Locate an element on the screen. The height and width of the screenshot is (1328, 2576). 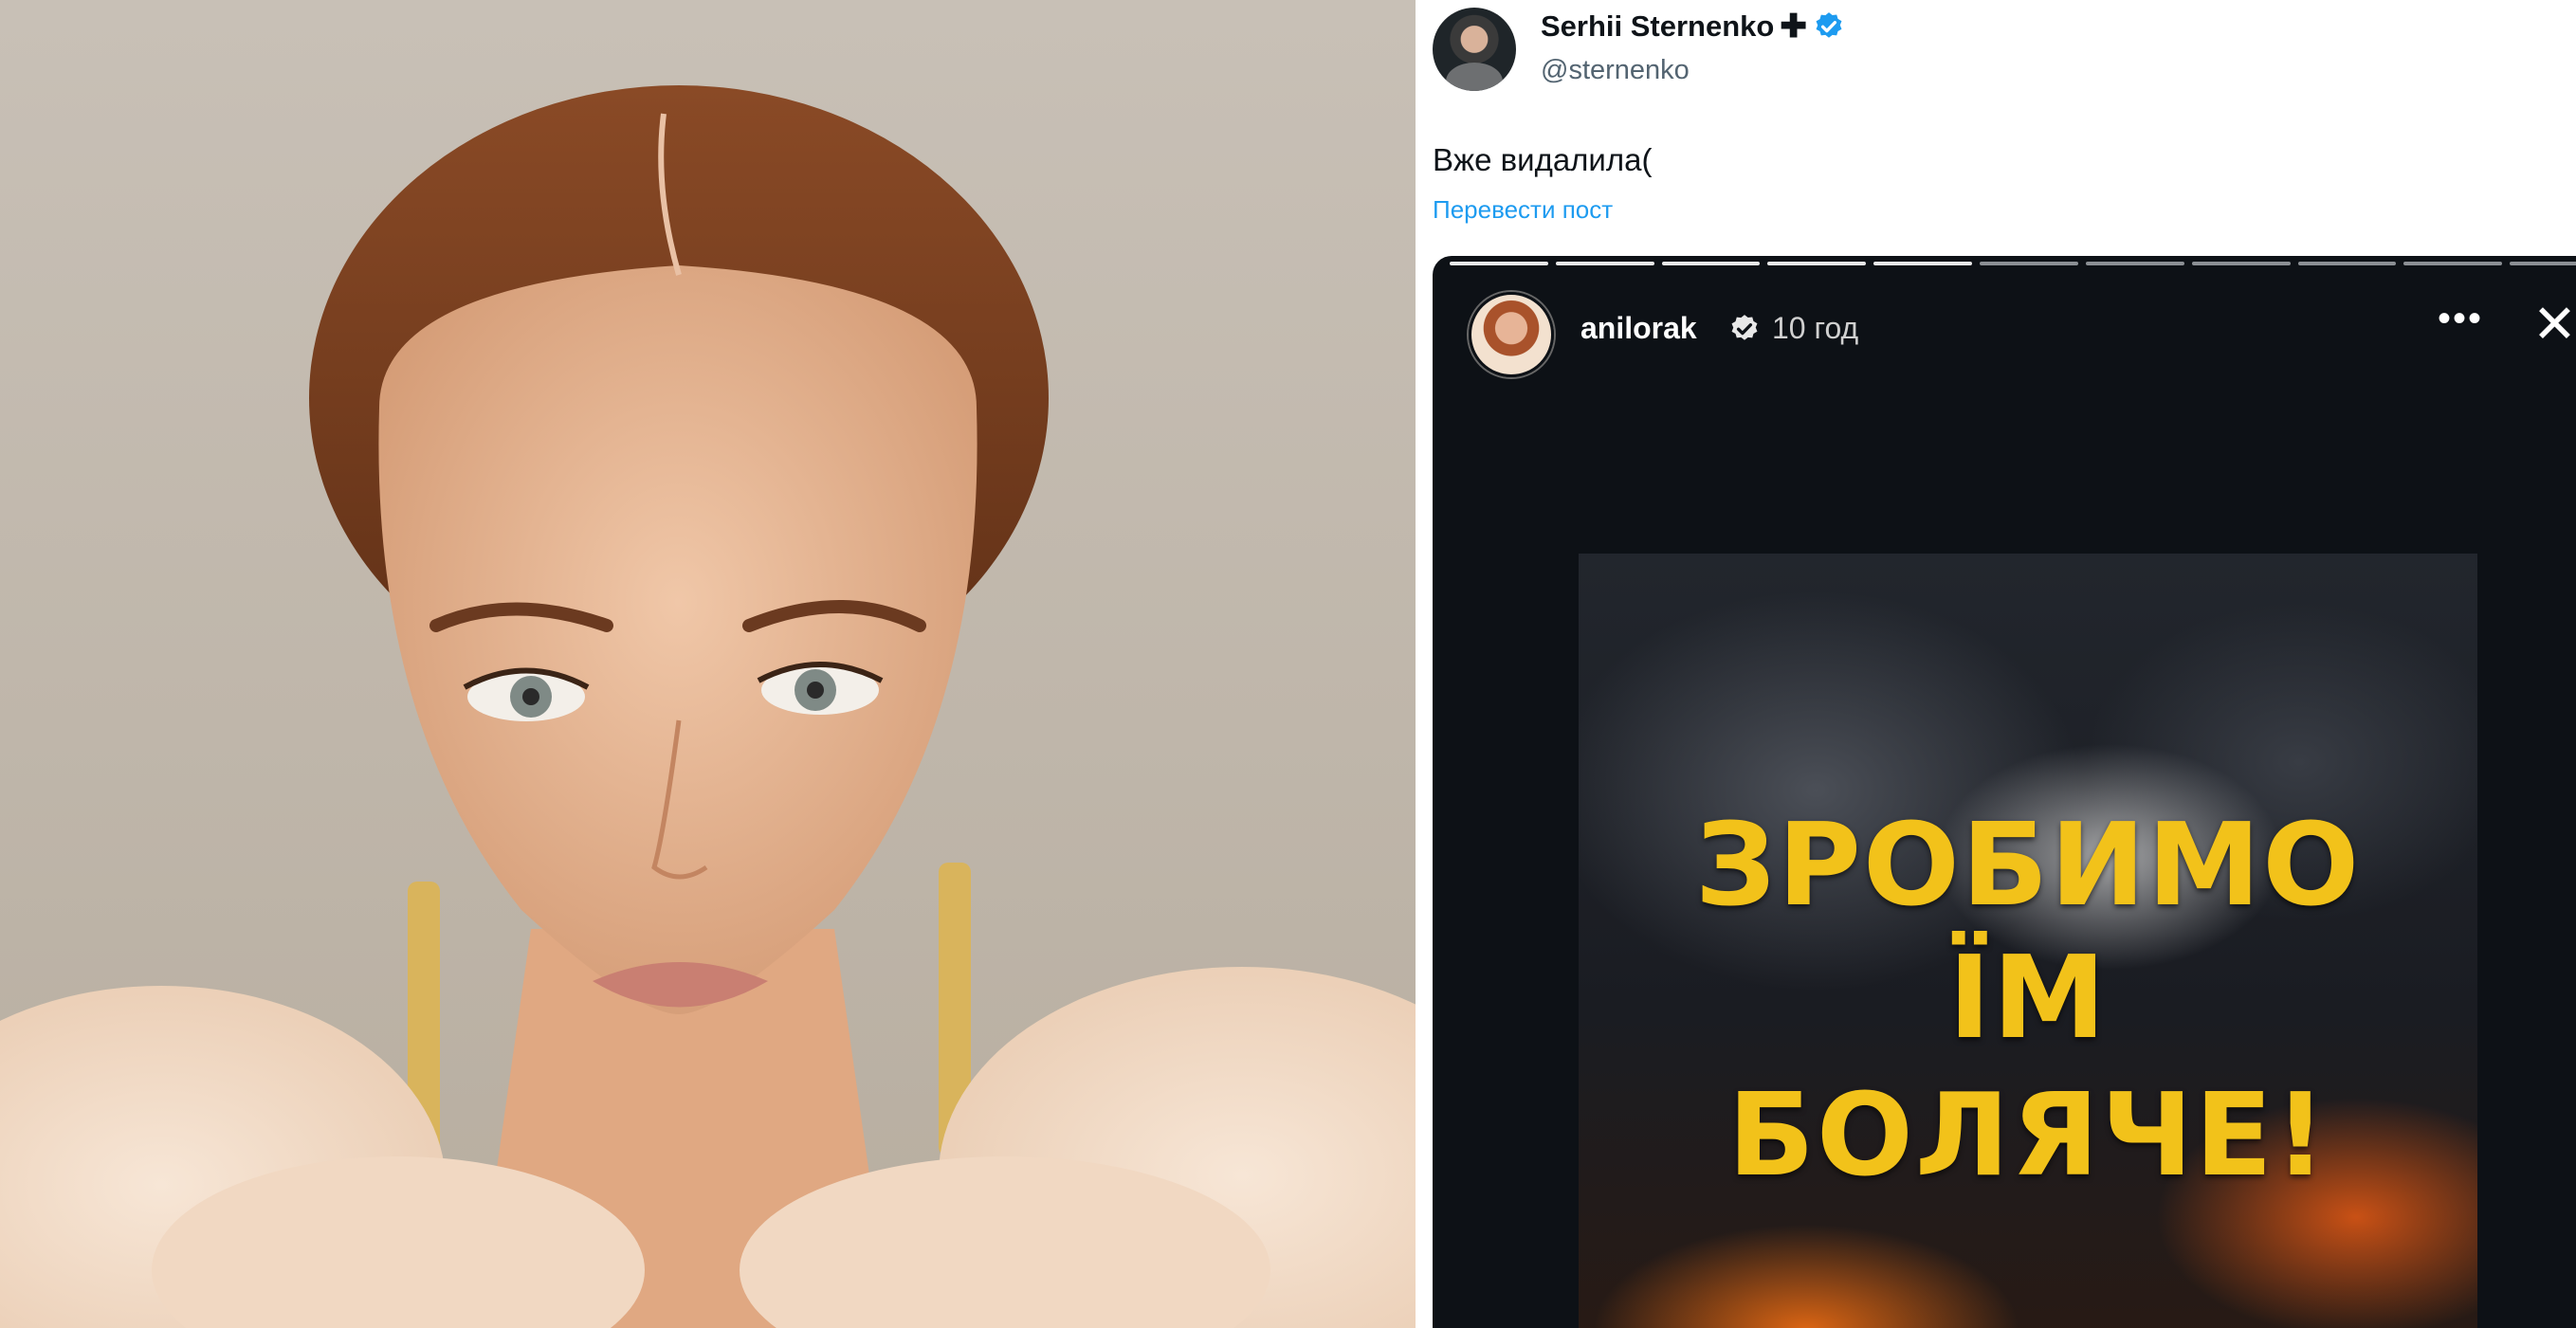
author-avatar is located at coordinates (1474, 49).